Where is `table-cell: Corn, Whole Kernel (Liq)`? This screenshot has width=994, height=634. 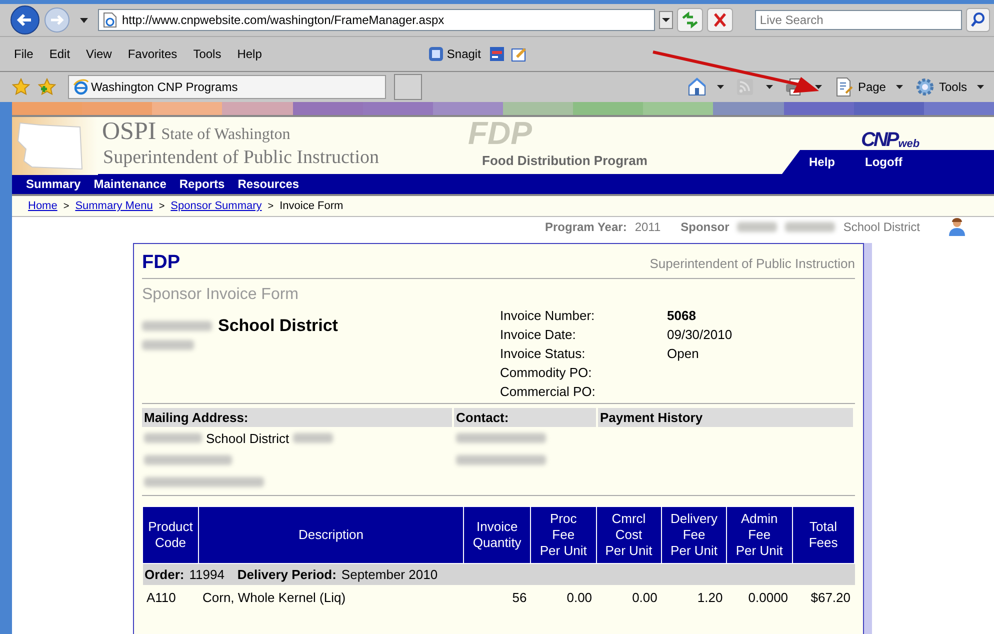 table-cell: Corn, Whole Kernel (Liq) is located at coordinates (274, 597).